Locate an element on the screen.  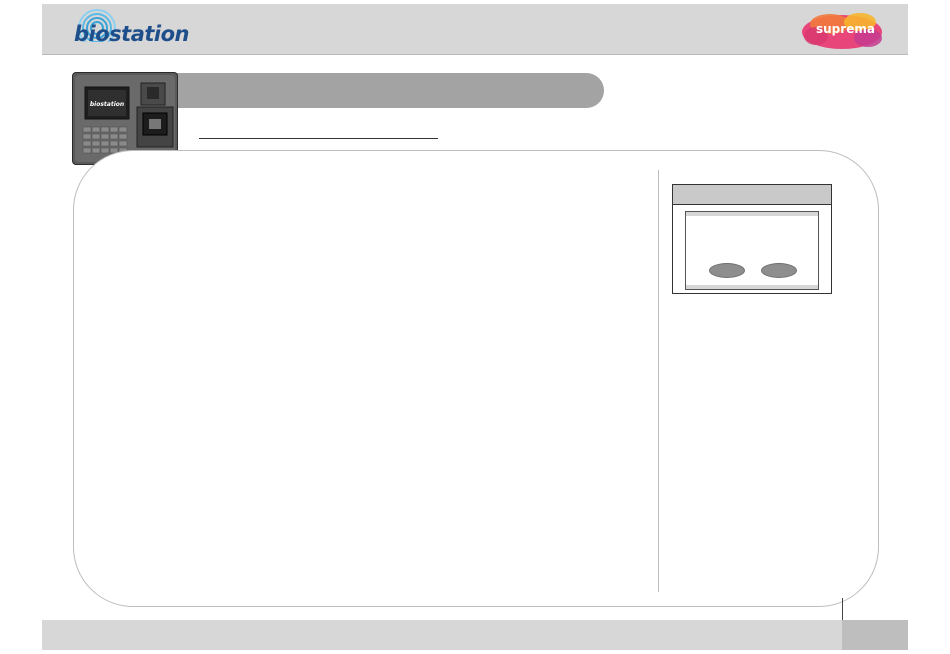
dialog-body is located at coordinates (752, 250).